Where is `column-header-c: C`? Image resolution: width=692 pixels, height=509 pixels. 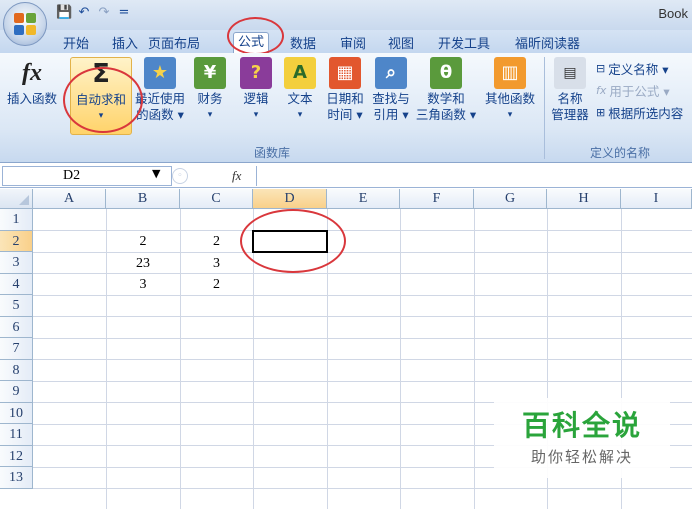 column-header-c: C is located at coordinates (216, 199).